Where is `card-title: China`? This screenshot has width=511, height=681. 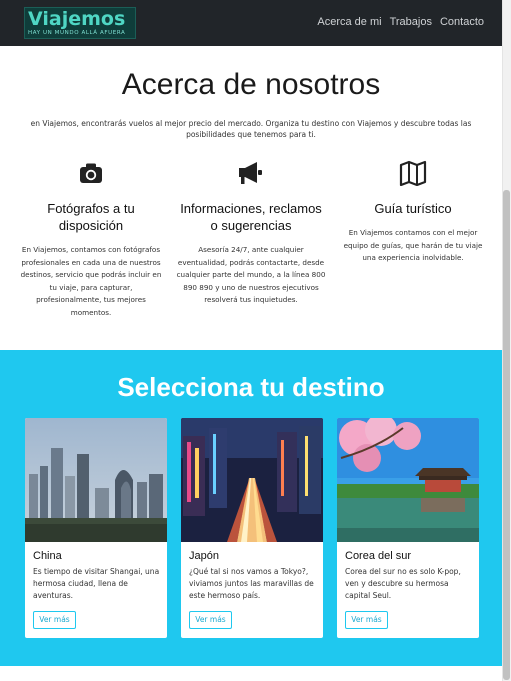
card-title: China is located at coordinates (47, 556).